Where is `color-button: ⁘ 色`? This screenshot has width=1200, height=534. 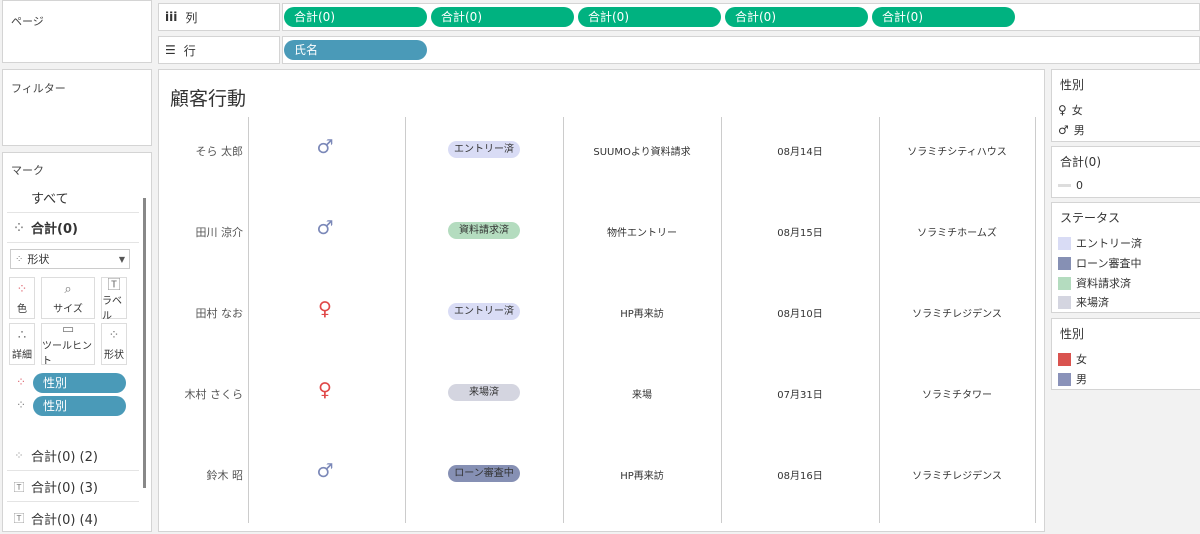
color-button: ⁘ 色 is located at coordinates (22, 298).